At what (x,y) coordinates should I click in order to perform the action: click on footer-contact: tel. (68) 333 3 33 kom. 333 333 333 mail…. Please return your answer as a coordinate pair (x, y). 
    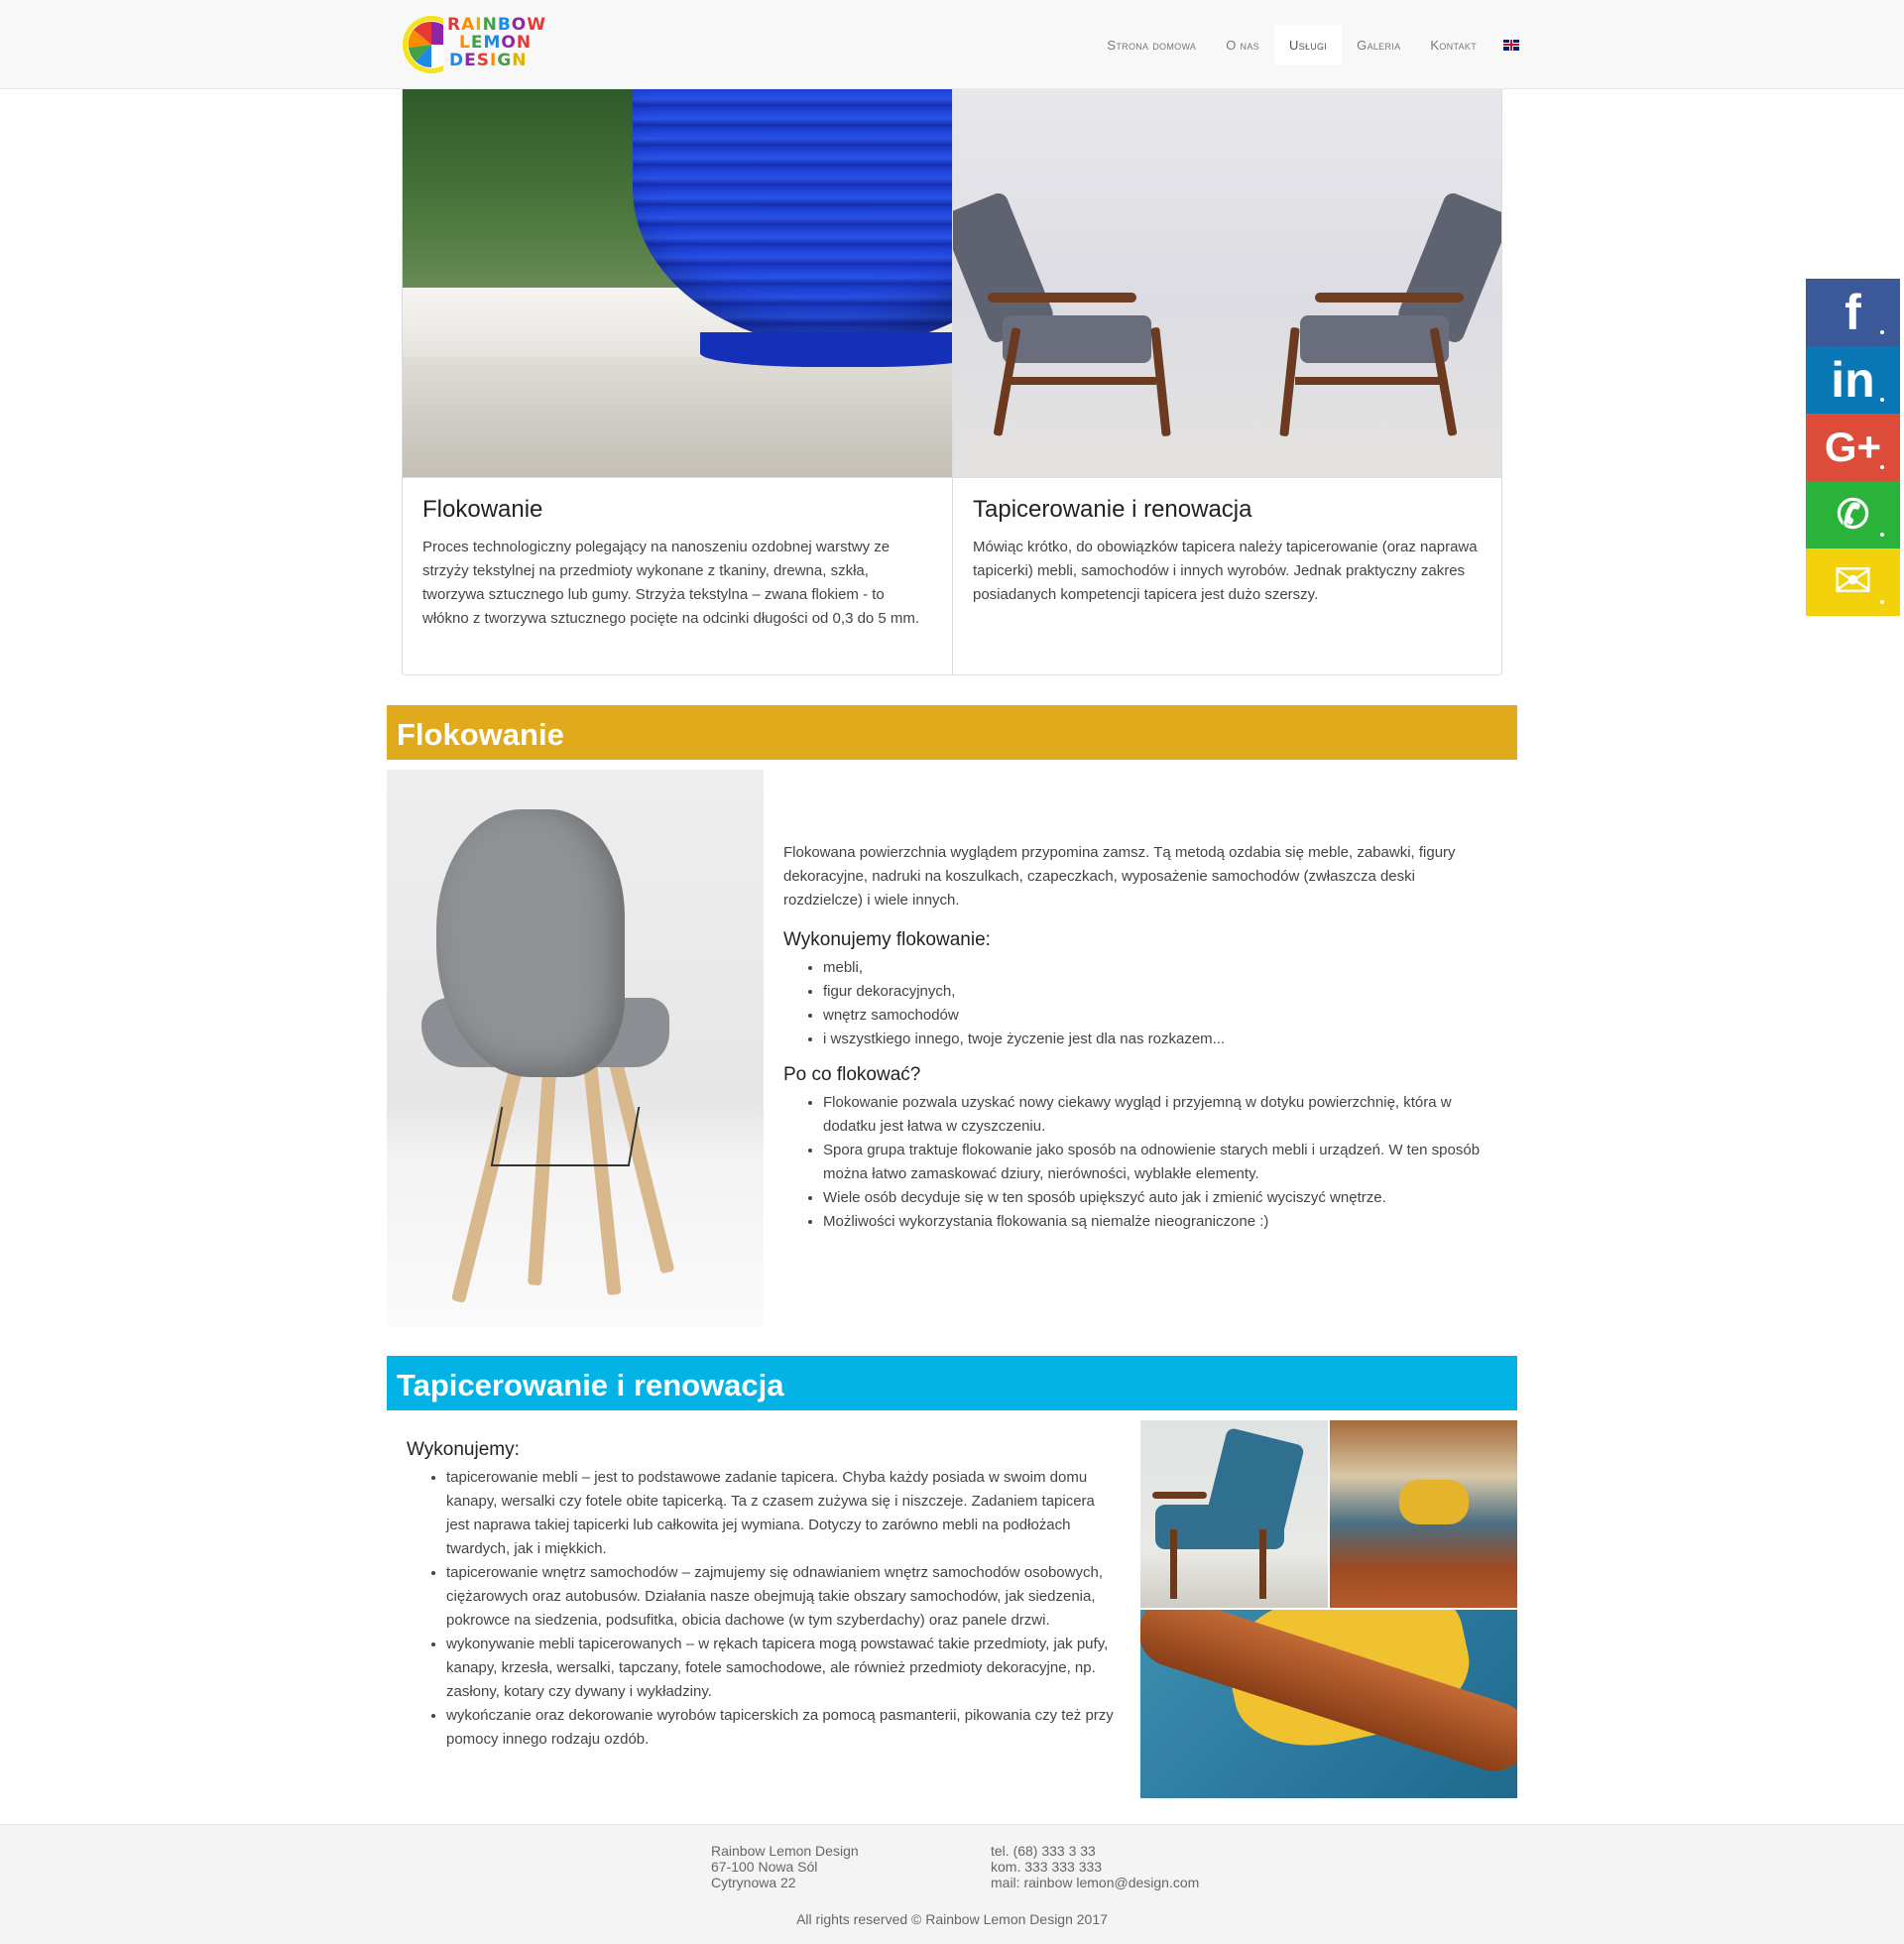
    Looking at the image, I should click on (1095, 1866).